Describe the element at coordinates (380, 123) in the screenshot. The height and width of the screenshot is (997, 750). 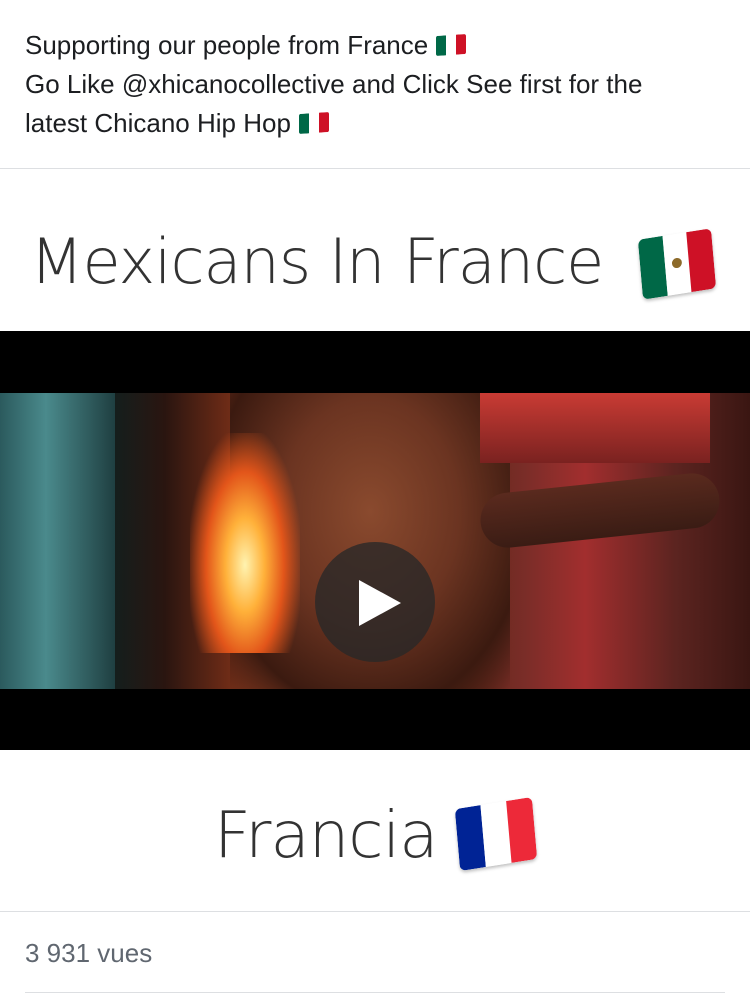
I see `caption-line-3: latest Chicano Hip Hop` at that location.